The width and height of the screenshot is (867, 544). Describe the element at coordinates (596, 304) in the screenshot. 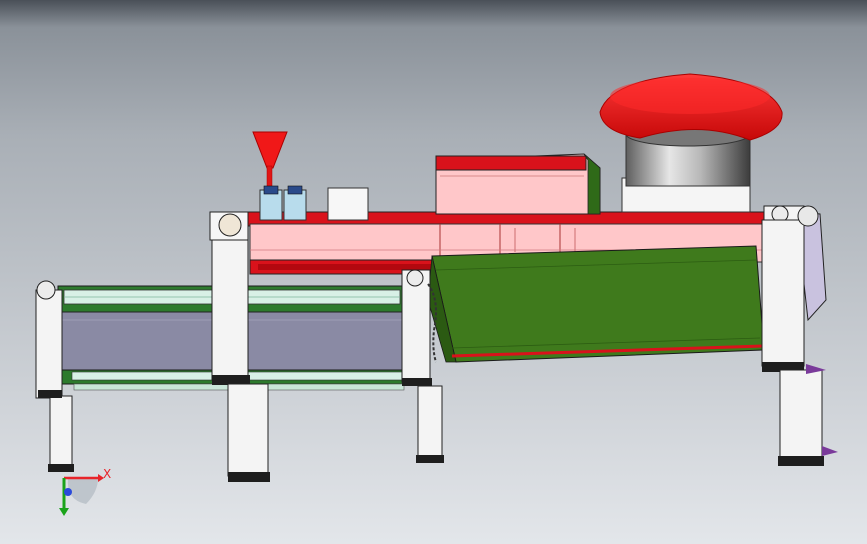

I see `green-guard-panel` at that location.